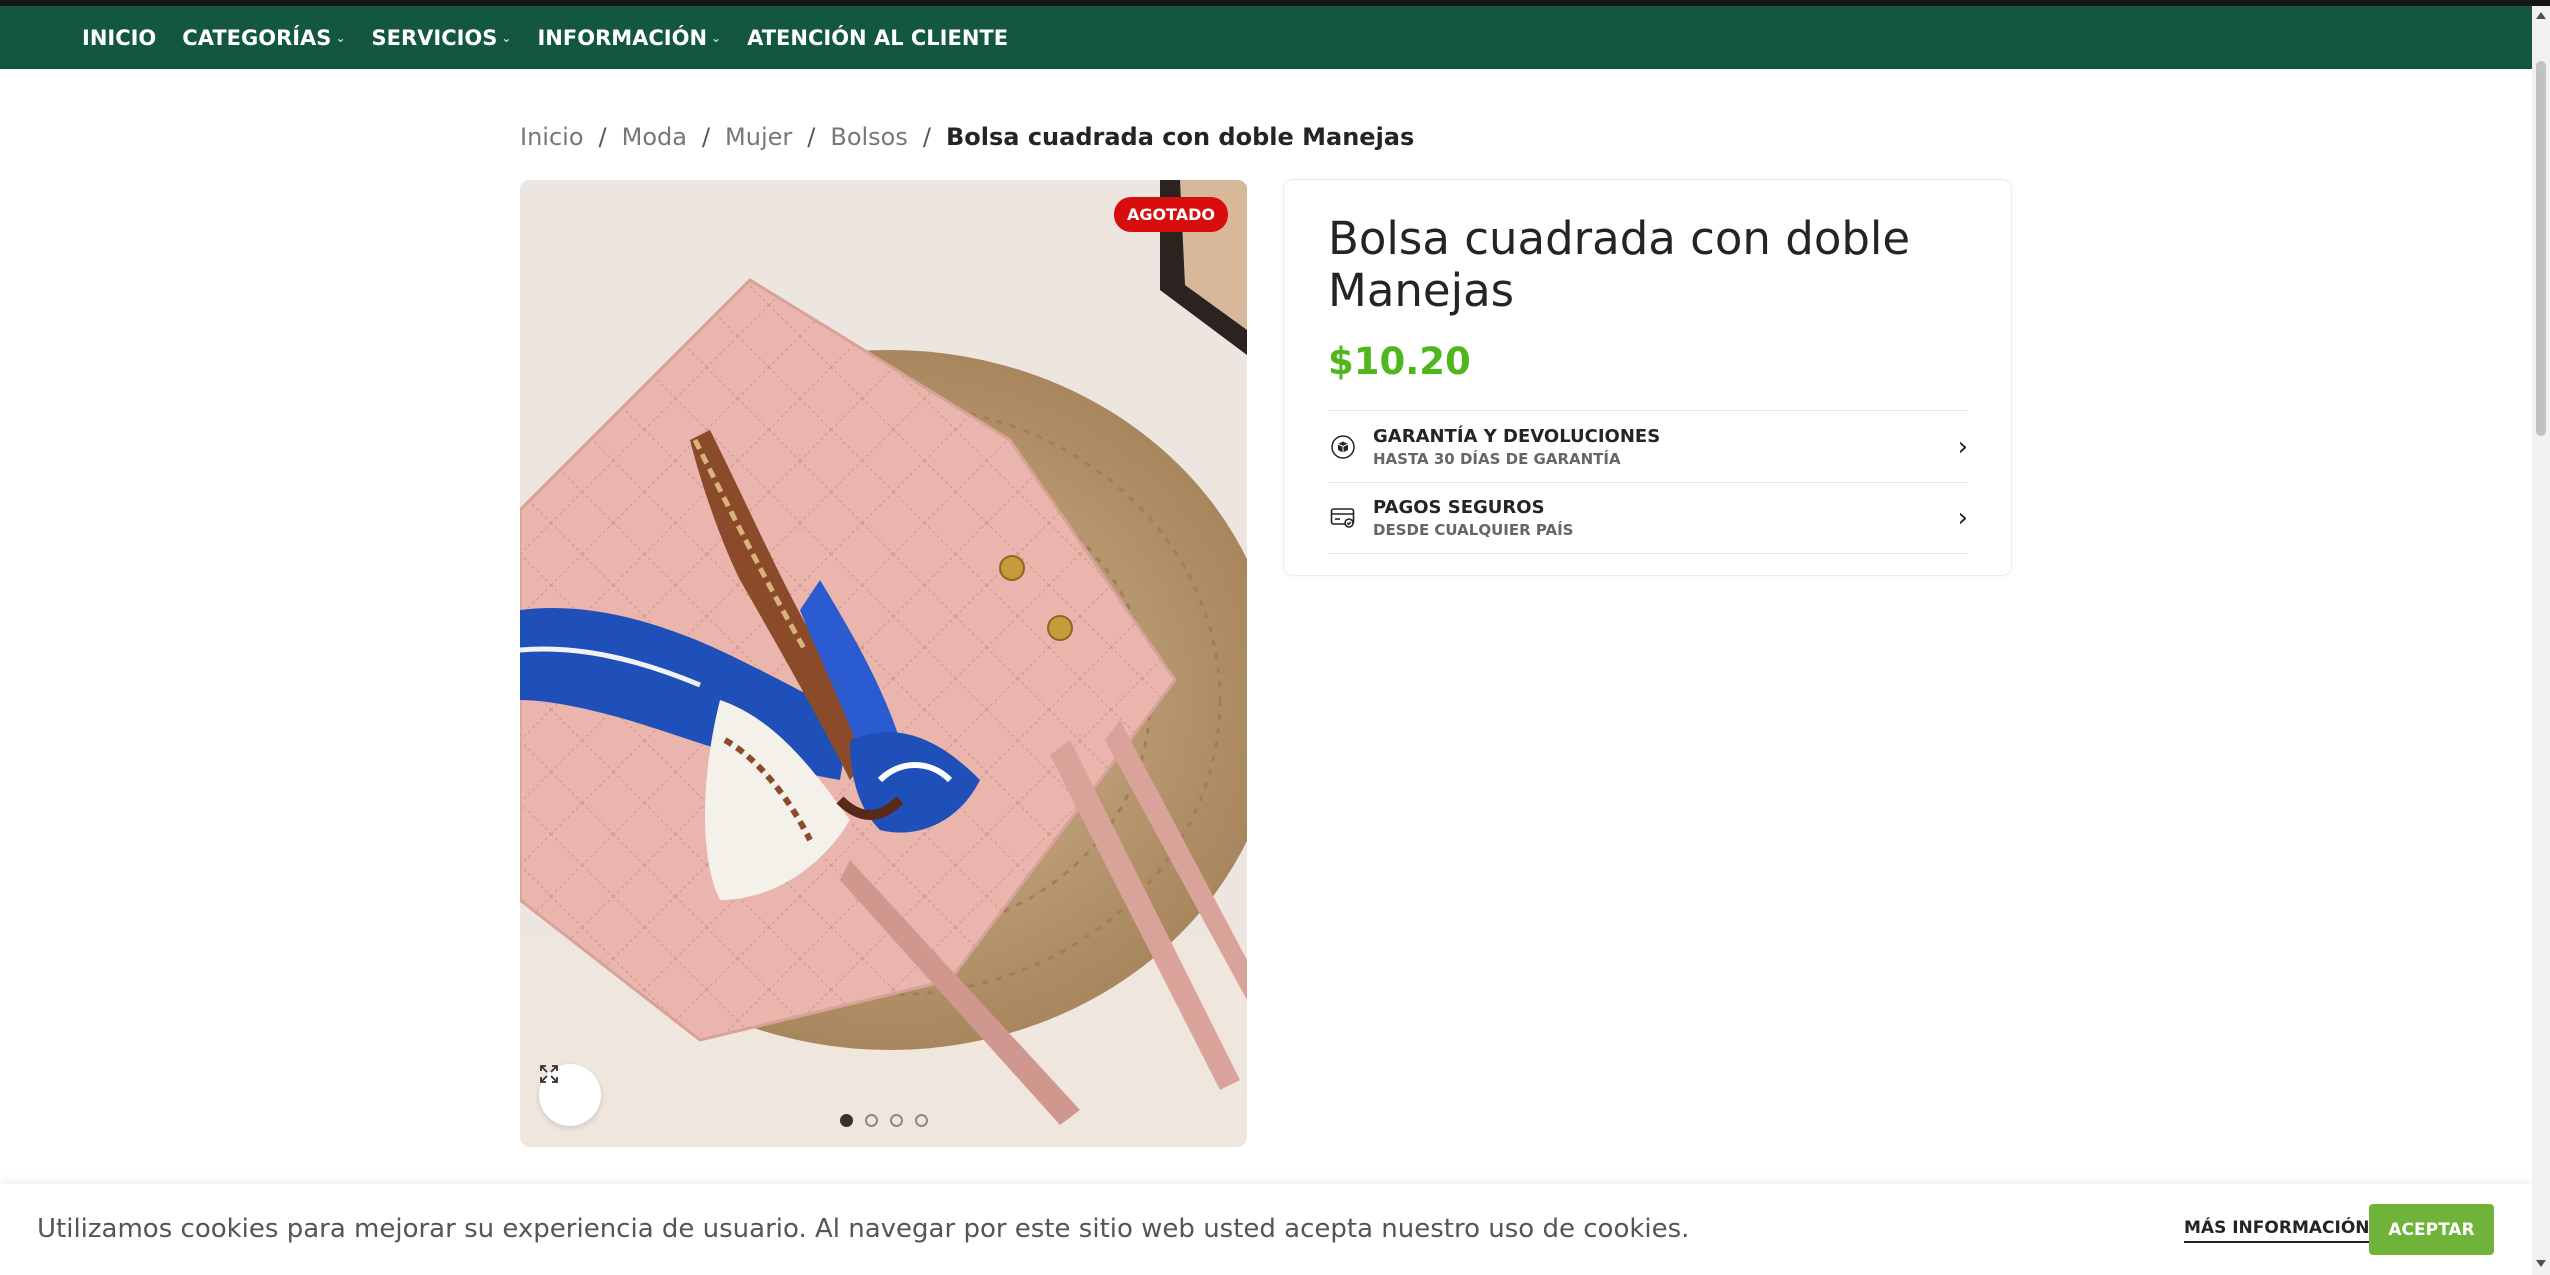 This screenshot has height=1275, width=2550. I want to click on feature-subtitle: DESDE CUALQUIER PAÍS, so click(1473, 530).